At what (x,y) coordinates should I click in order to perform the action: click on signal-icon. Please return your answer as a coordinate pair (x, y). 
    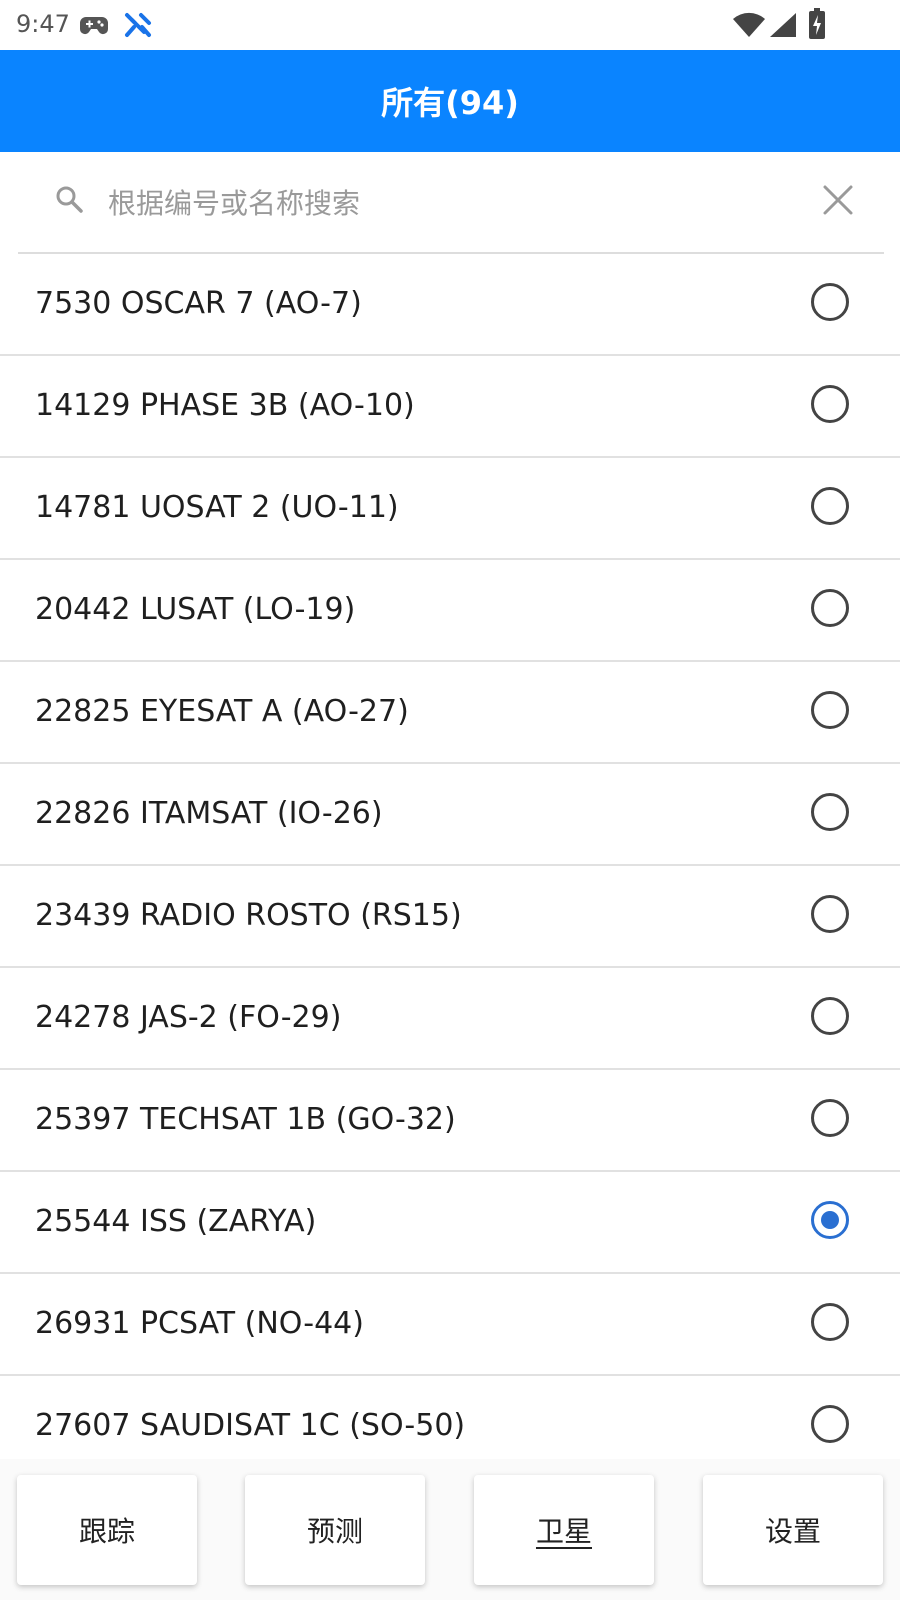
    Looking at the image, I should click on (783, 27).